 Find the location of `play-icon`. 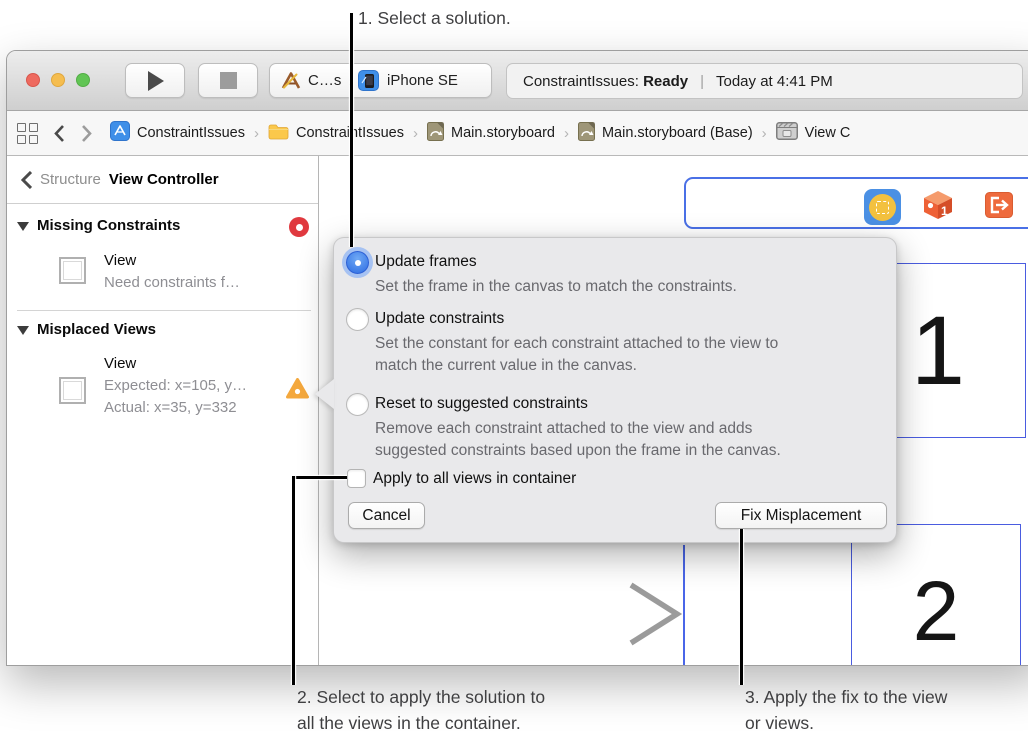

play-icon is located at coordinates (156, 80).